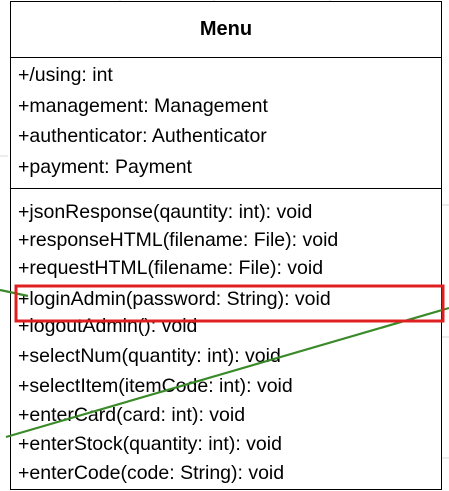 The image size is (449, 491). Describe the element at coordinates (143, 106) in the screenshot. I see `attribute-management: +management: Management` at that location.